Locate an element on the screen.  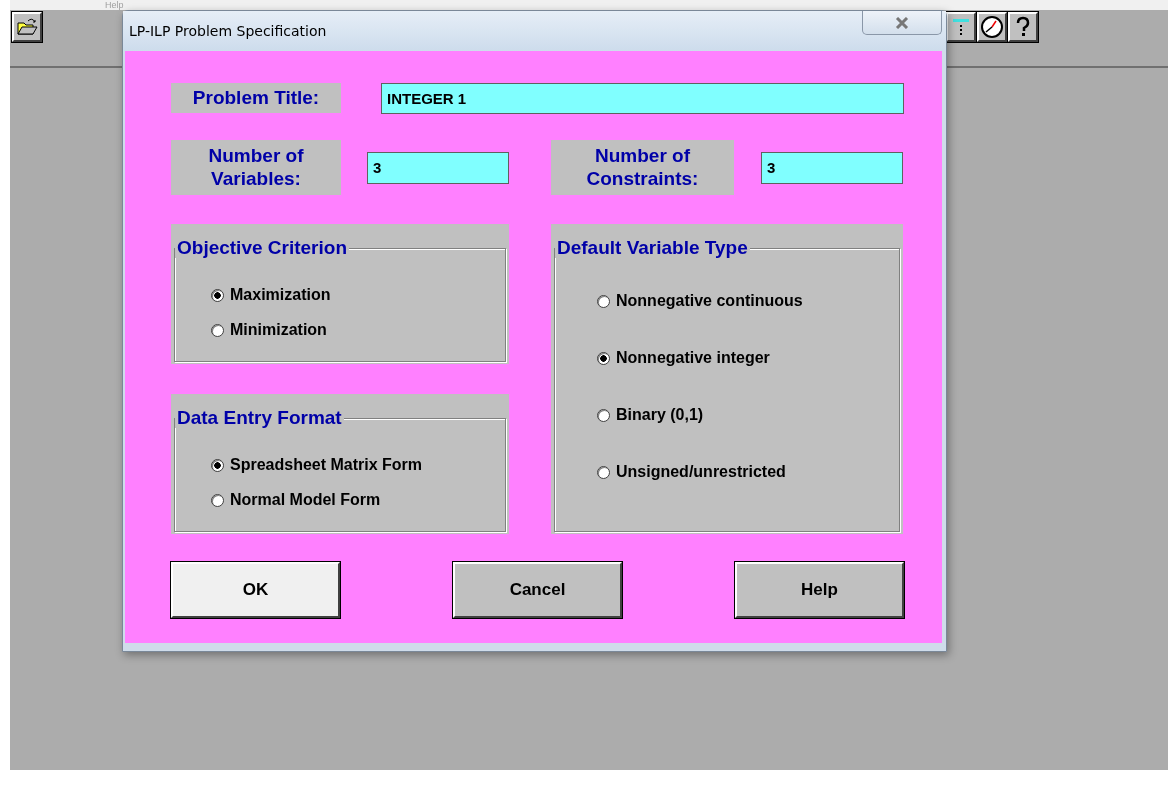
field-label: Problem Title: is located at coordinates (256, 98).